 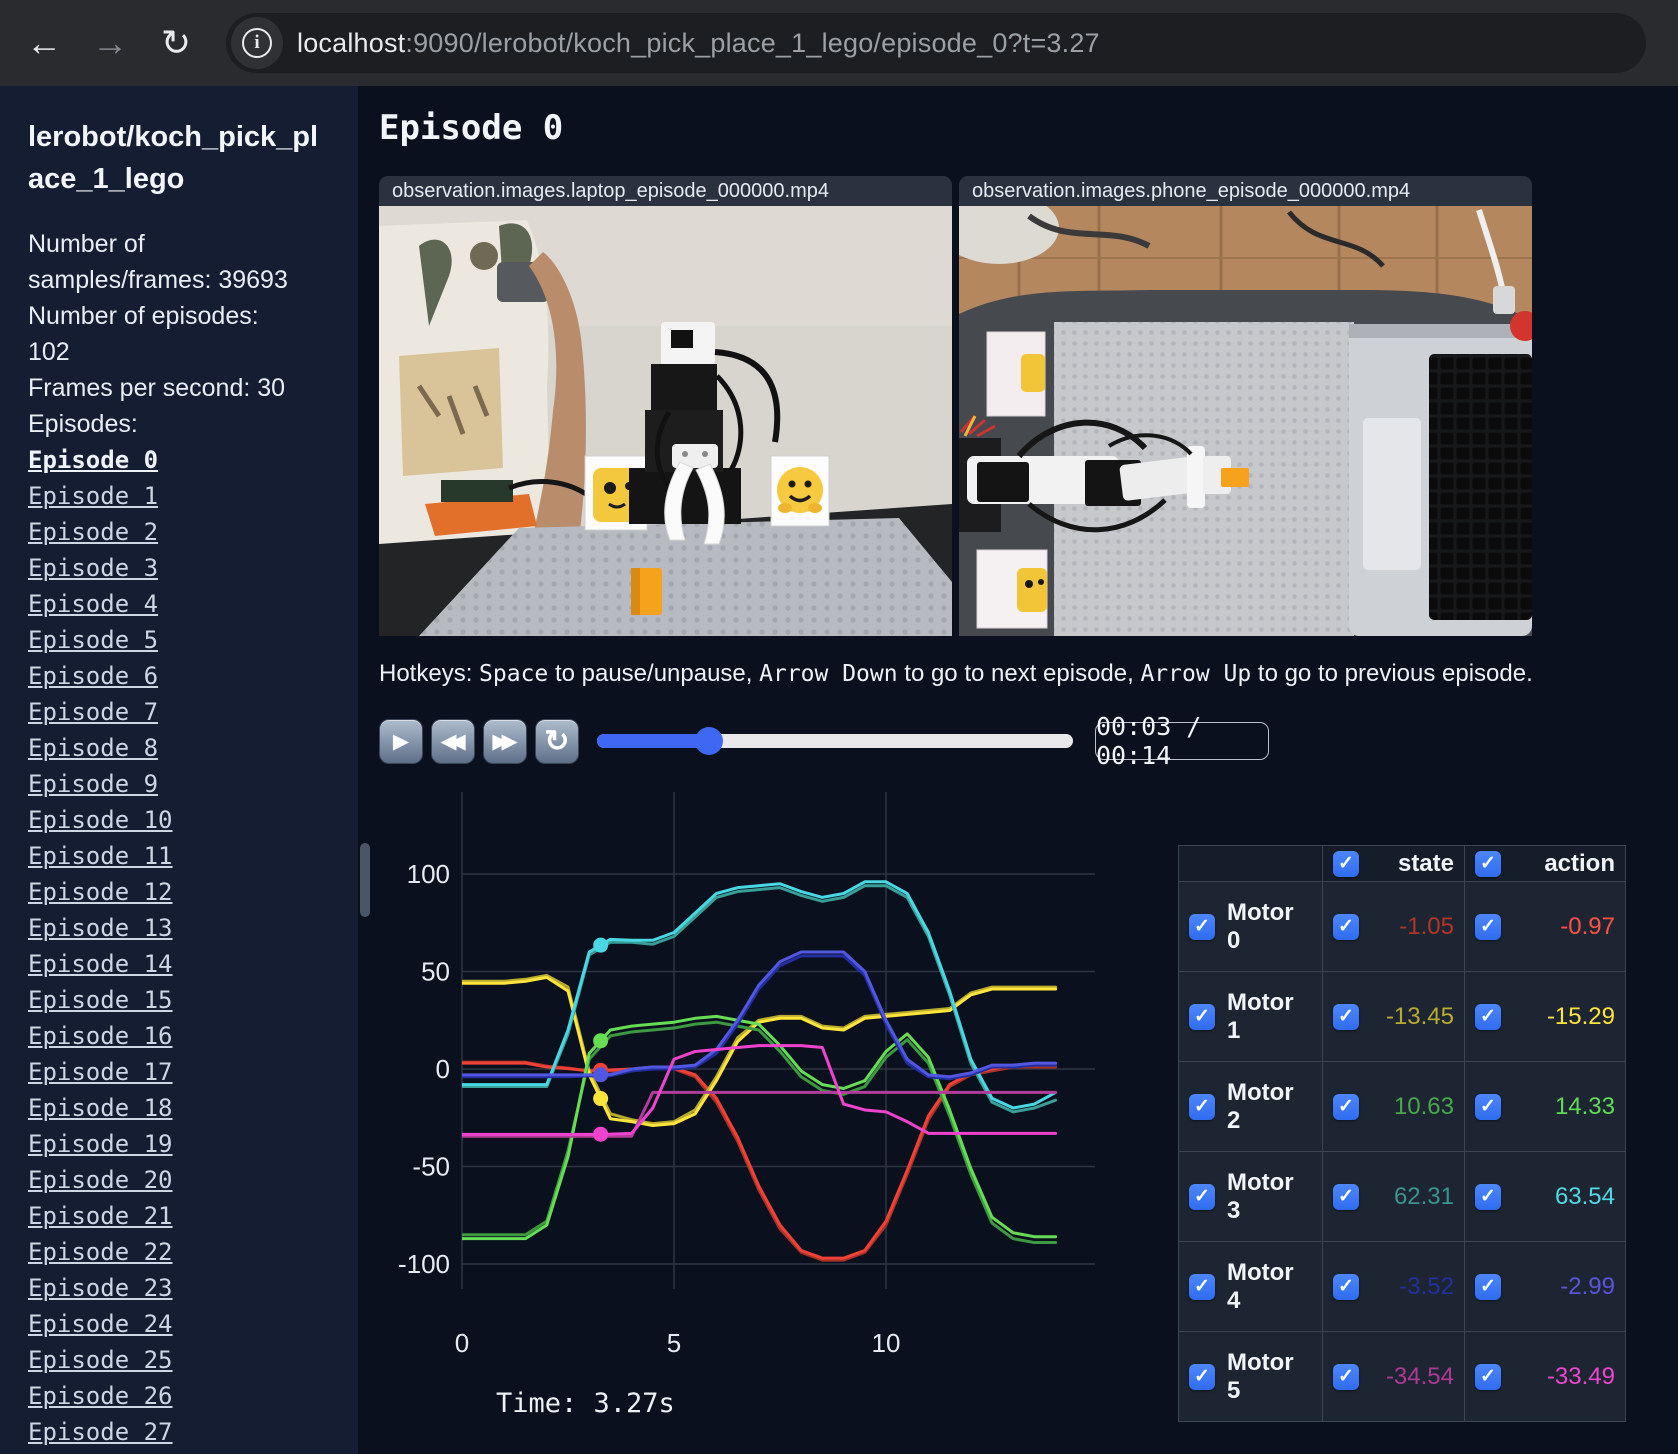 I want to click on fast-forward-button: ▶▶, so click(x=505, y=741).